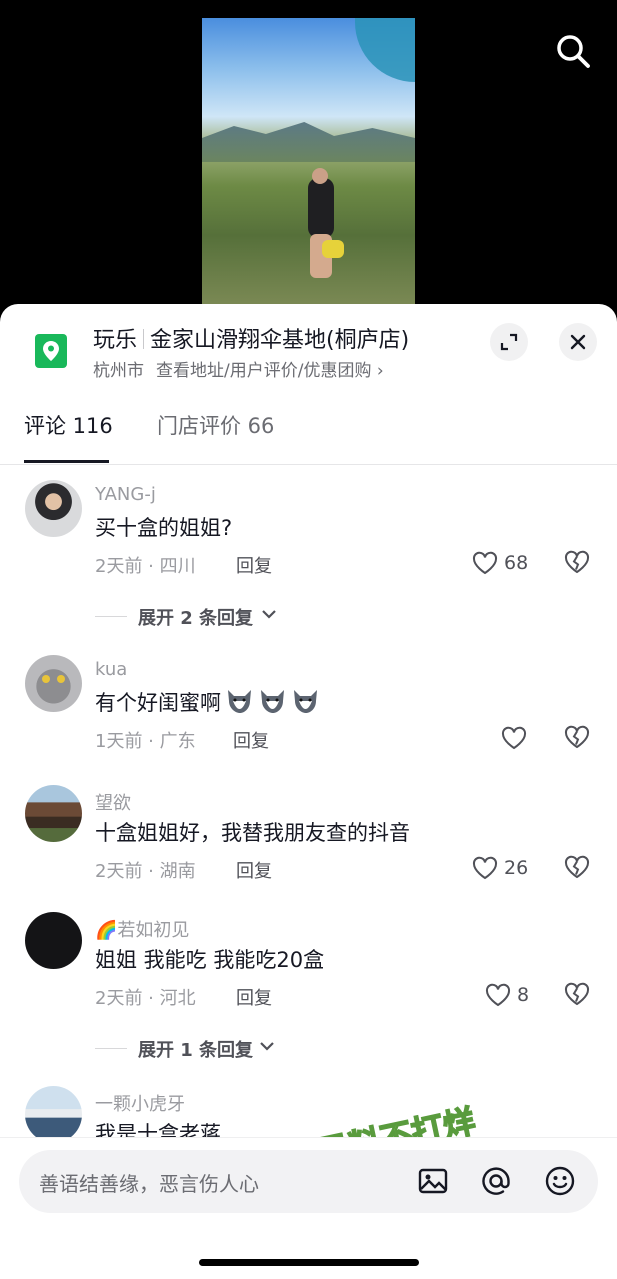 The height and width of the screenshot is (1279, 617). Describe the element at coordinates (111, 669) in the screenshot. I see `comment-username: kua` at that location.